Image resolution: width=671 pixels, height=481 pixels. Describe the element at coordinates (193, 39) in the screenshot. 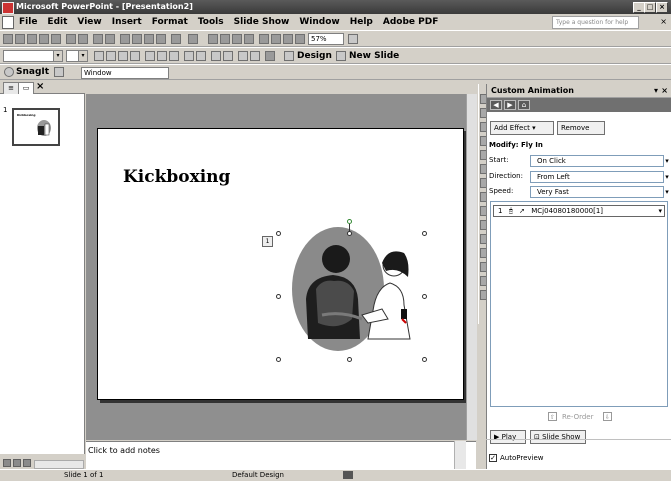

I see `redo-icon` at that location.